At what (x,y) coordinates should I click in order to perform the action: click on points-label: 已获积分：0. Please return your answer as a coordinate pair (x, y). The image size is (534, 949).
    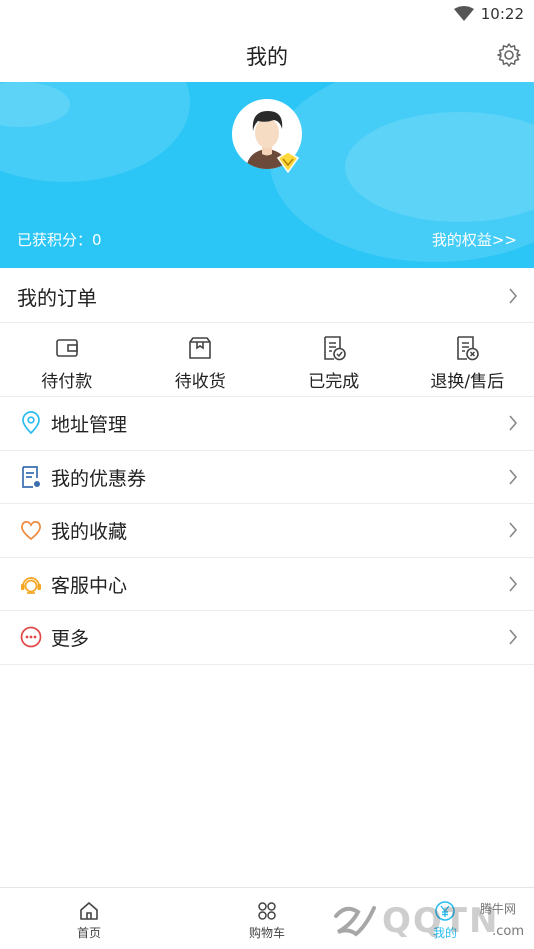
    Looking at the image, I should click on (59, 240).